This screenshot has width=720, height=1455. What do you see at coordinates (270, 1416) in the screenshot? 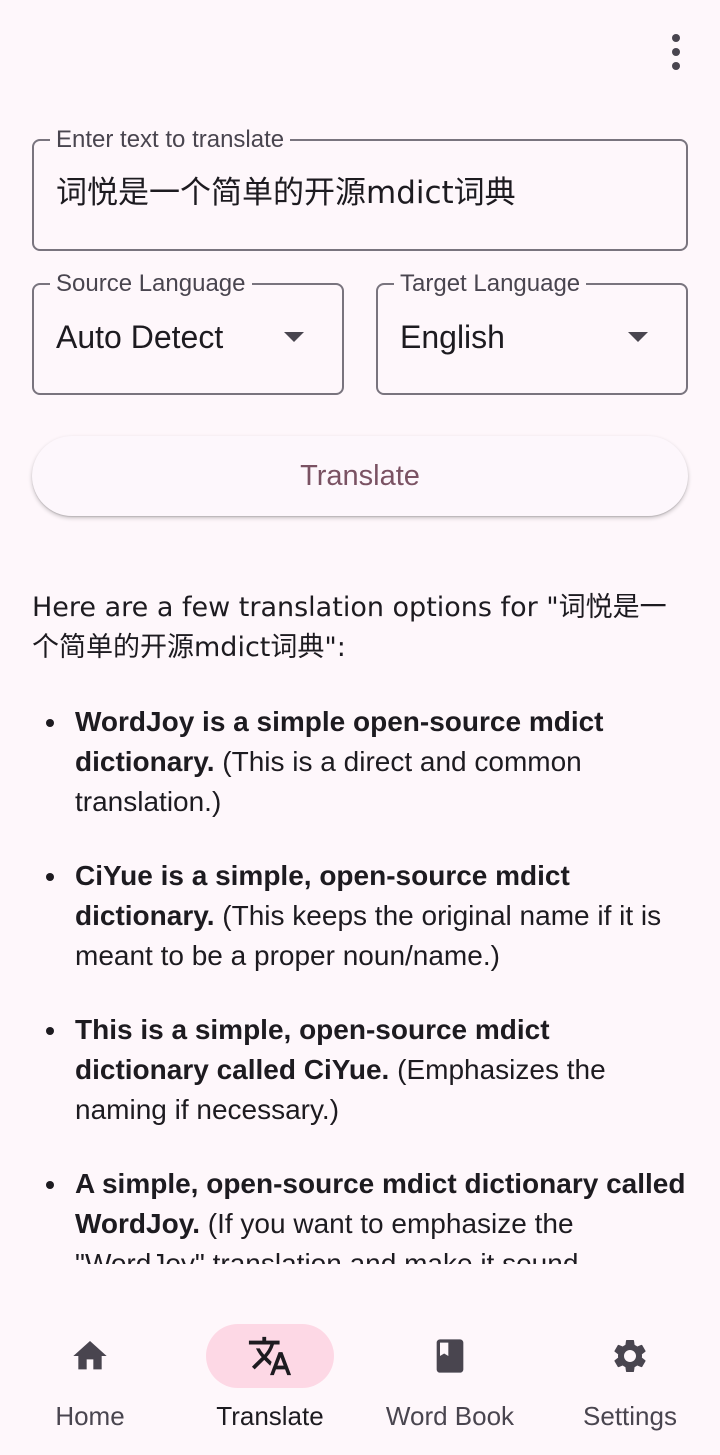
I see `nav-label-translate: Translate` at bounding box center [270, 1416].